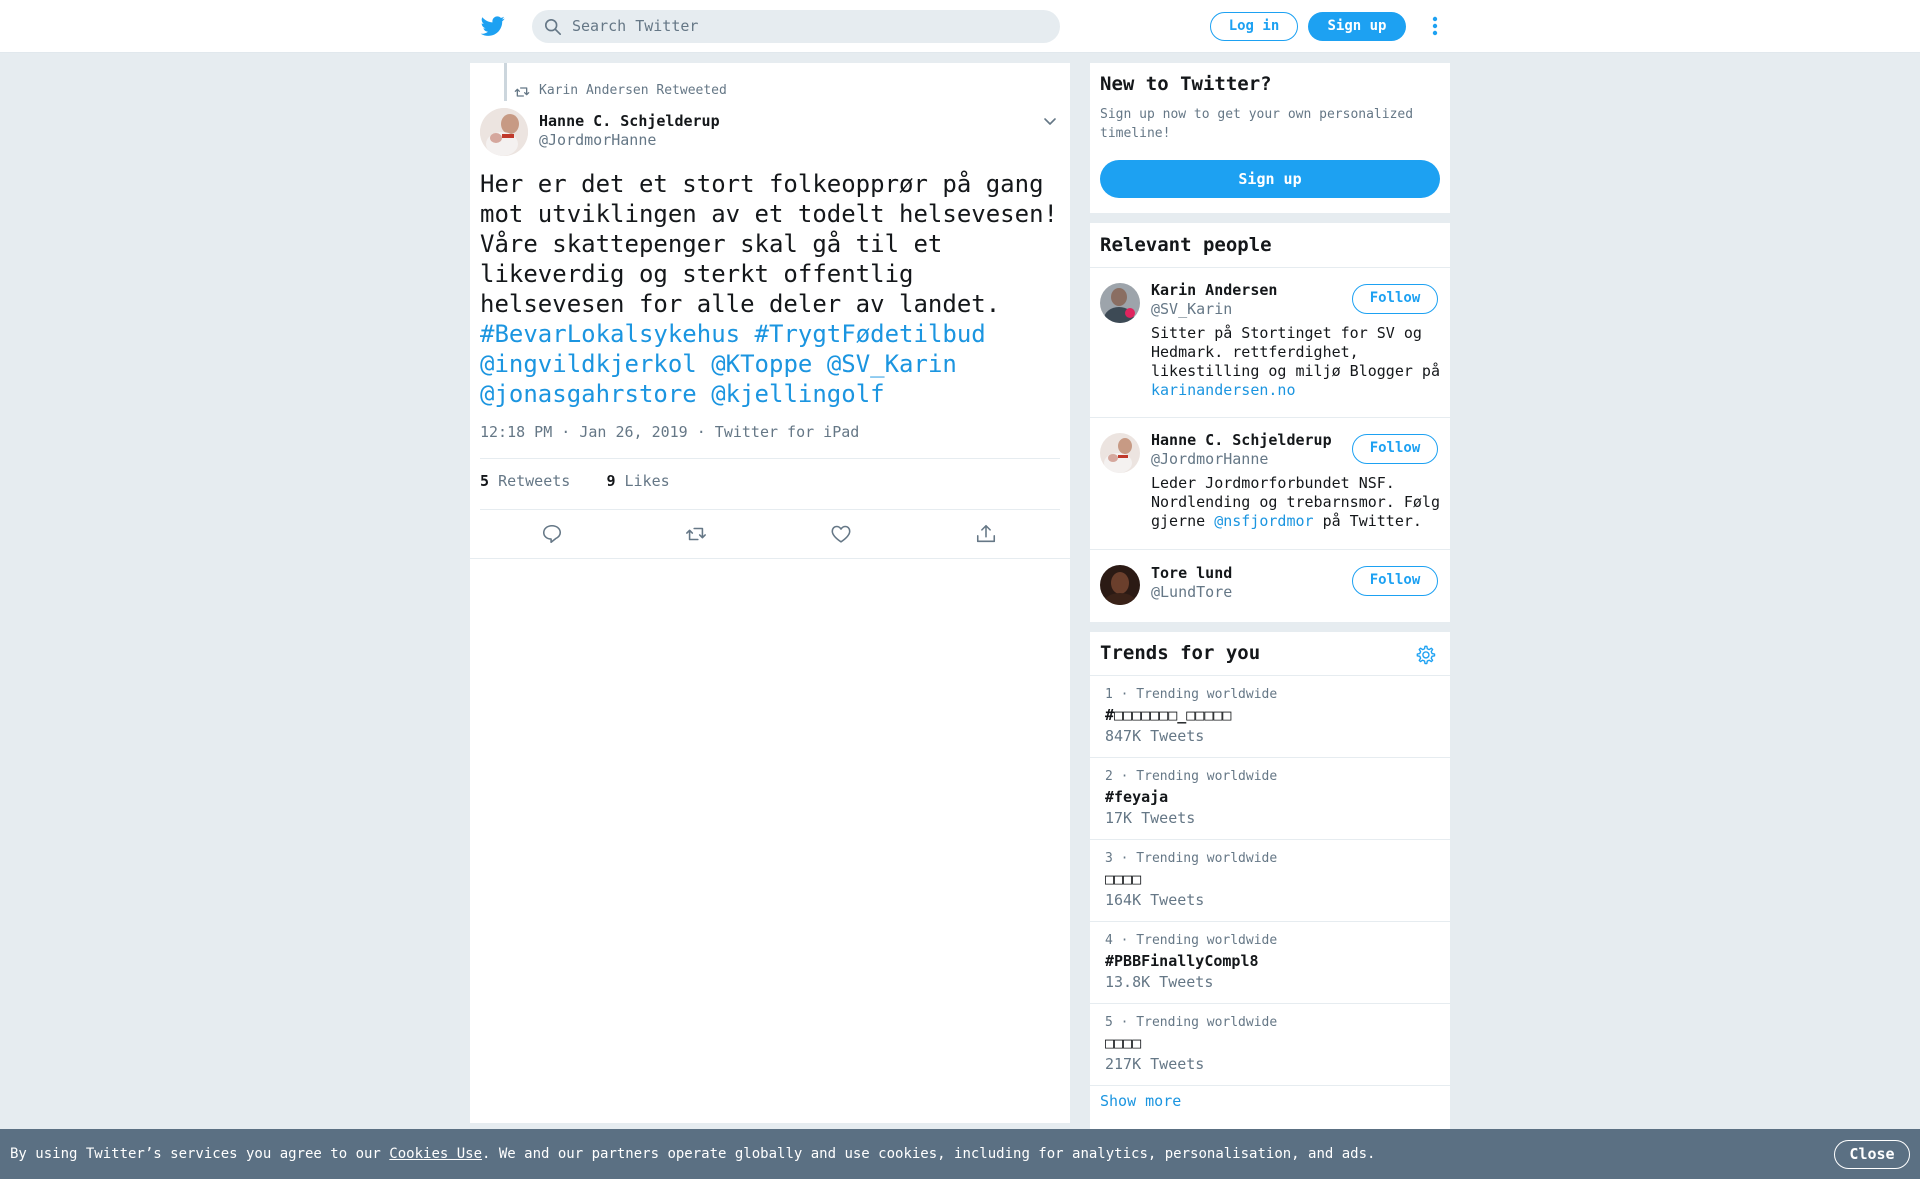  What do you see at coordinates (1241, 440) in the screenshot?
I see `person-name: Hanne C. Schjelderup` at bounding box center [1241, 440].